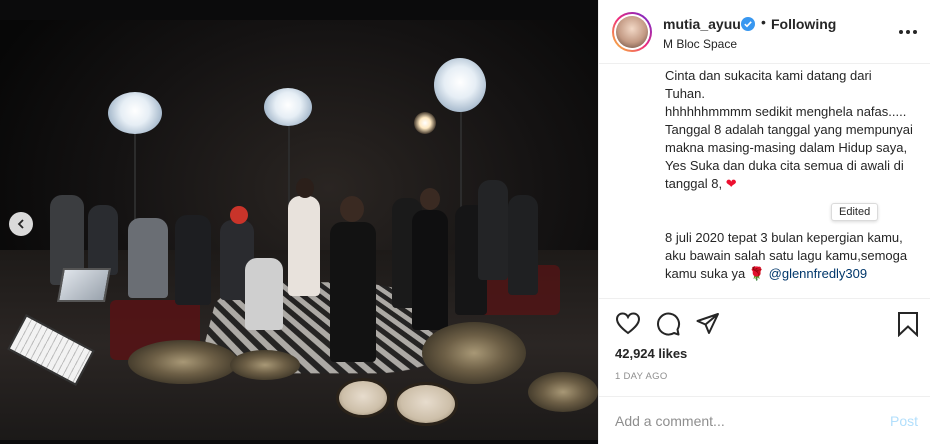  What do you see at coordinates (628, 324) in the screenshot?
I see `heart-outline-icon` at bounding box center [628, 324].